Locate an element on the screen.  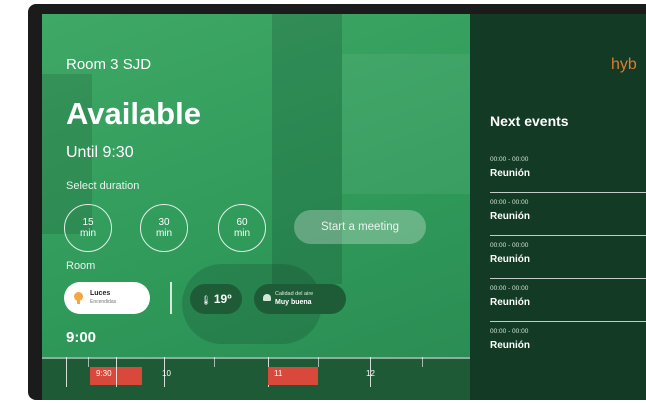
day-timeline: 9:30 10 11 12 is located at coordinates (256, 378).